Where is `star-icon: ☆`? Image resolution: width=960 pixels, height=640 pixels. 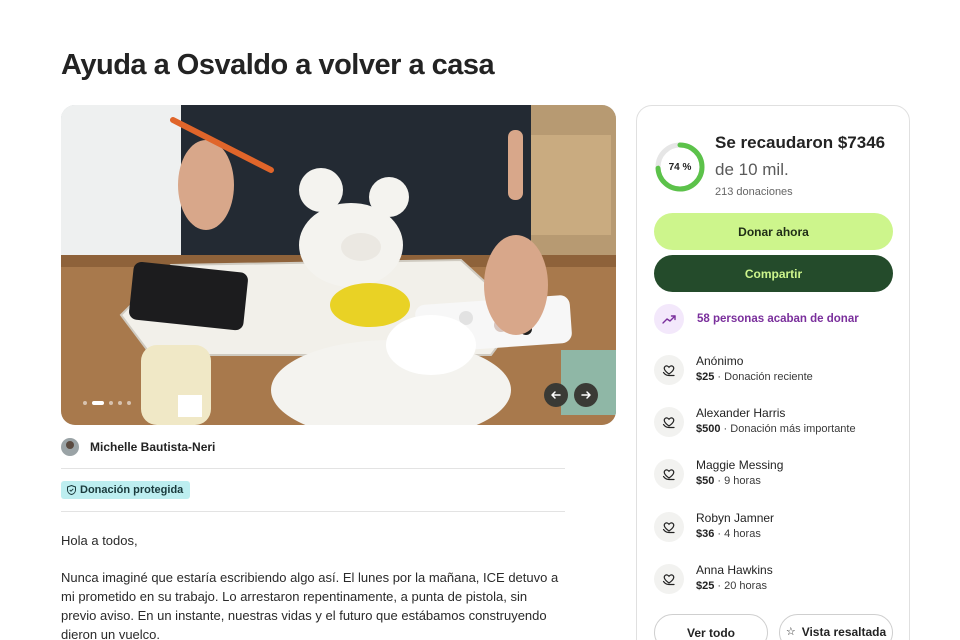
star-icon: ☆ is located at coordinates (790, 632).